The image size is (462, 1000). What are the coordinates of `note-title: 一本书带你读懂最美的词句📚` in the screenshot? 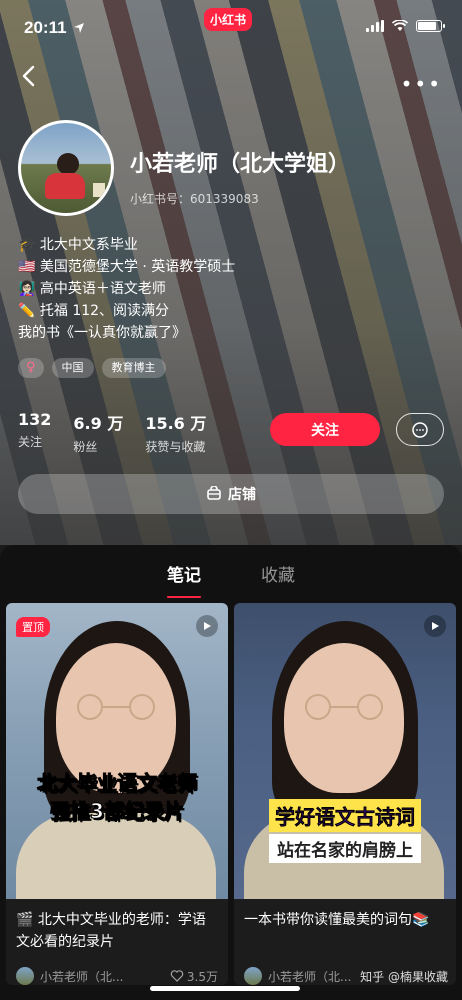 It's located at (337, 920).